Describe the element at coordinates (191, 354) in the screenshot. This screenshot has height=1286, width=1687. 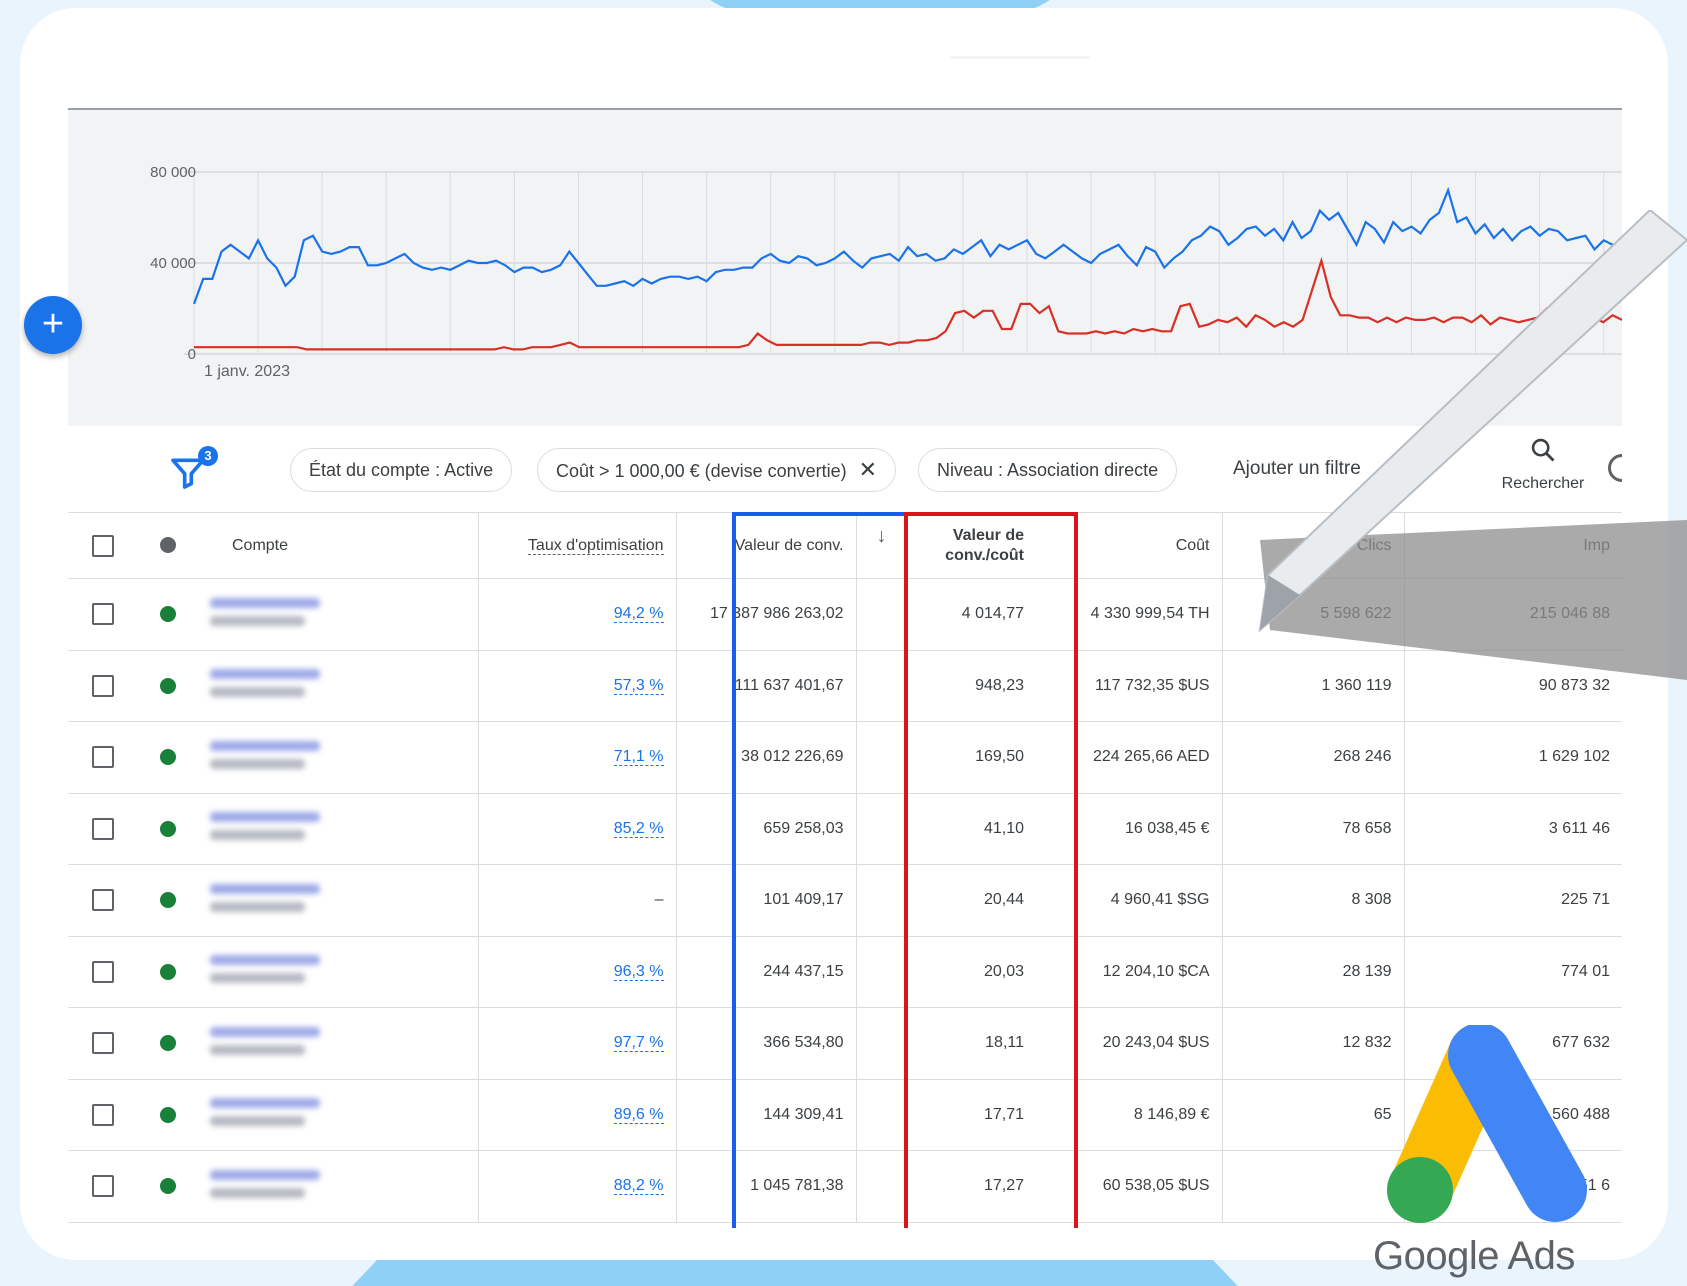
I see `y-tick-0: 0` at that location.